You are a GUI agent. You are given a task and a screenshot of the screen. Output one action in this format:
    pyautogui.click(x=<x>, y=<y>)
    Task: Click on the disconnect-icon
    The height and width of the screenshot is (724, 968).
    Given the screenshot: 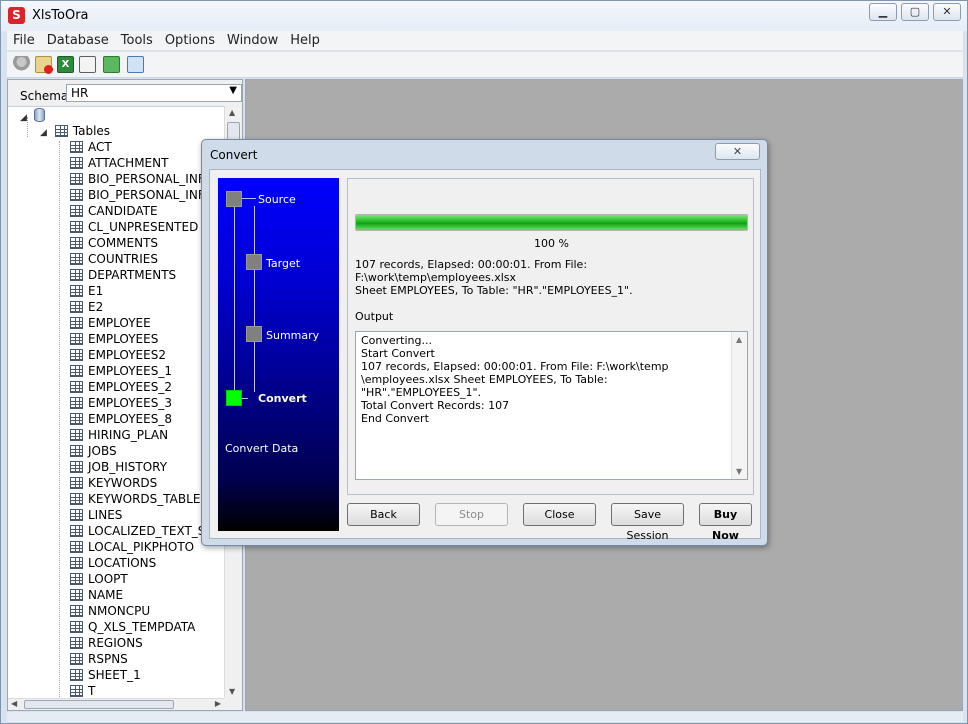 What is the action you would take?
    pyautogui.click(x=44, y=65)
    